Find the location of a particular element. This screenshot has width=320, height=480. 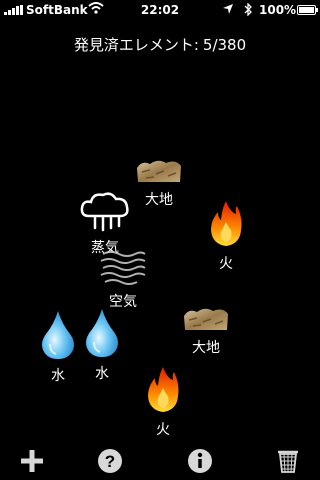

bluetooth-icon is located at coordinates (248, 10).